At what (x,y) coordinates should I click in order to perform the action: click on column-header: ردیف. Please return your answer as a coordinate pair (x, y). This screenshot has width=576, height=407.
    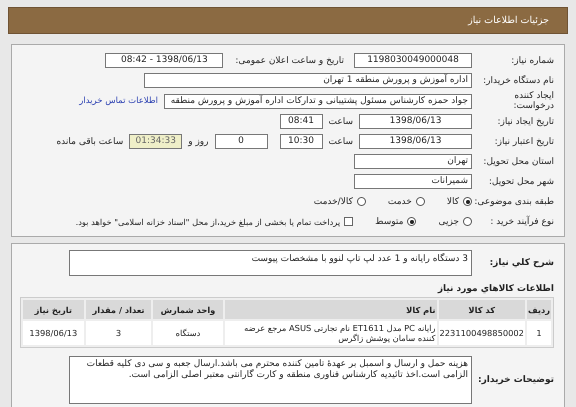
    Looking at the image, I should click on (538, 309).